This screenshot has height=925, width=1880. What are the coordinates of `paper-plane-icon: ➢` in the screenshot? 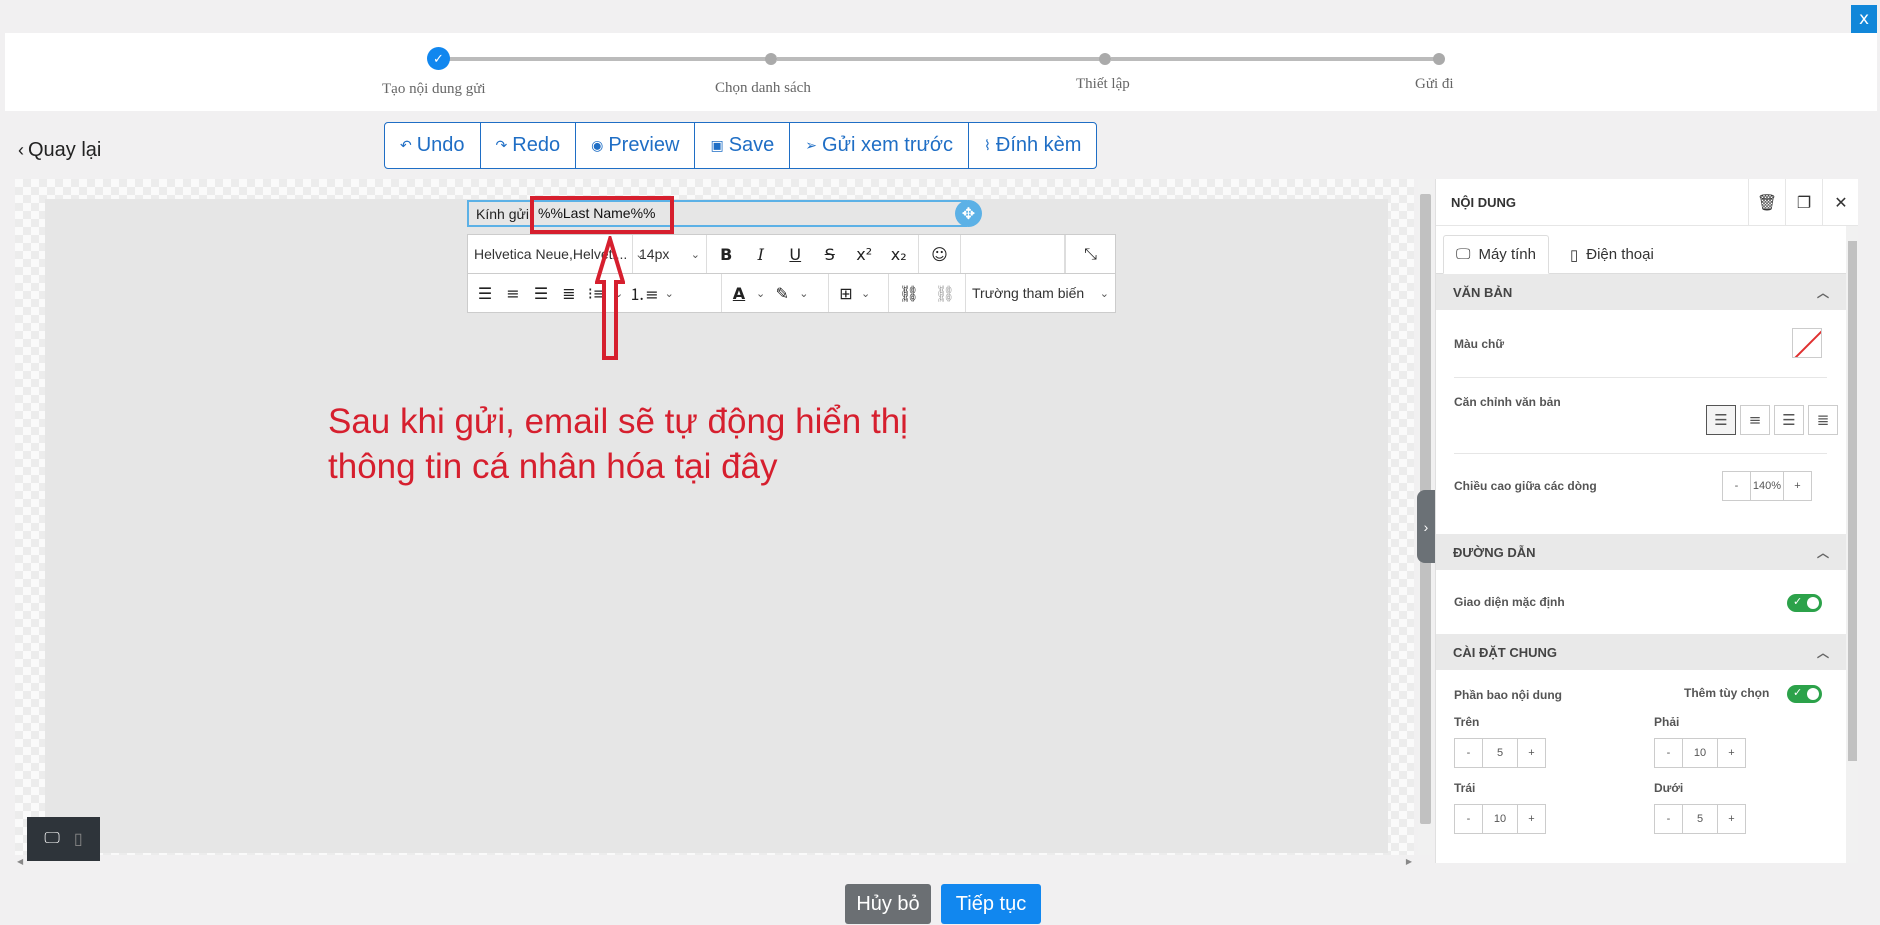 It's located at (811, 145).